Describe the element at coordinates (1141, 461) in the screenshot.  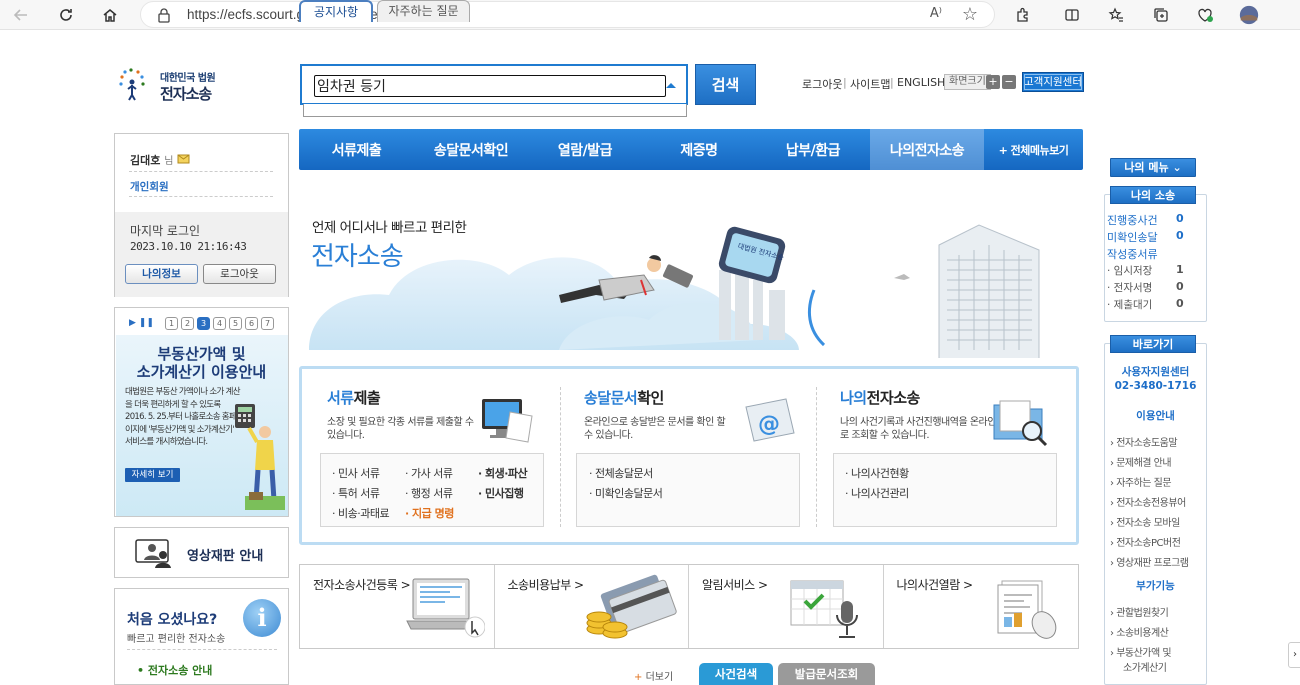
I see `usage-link: › 문제해결 안내` at that location.